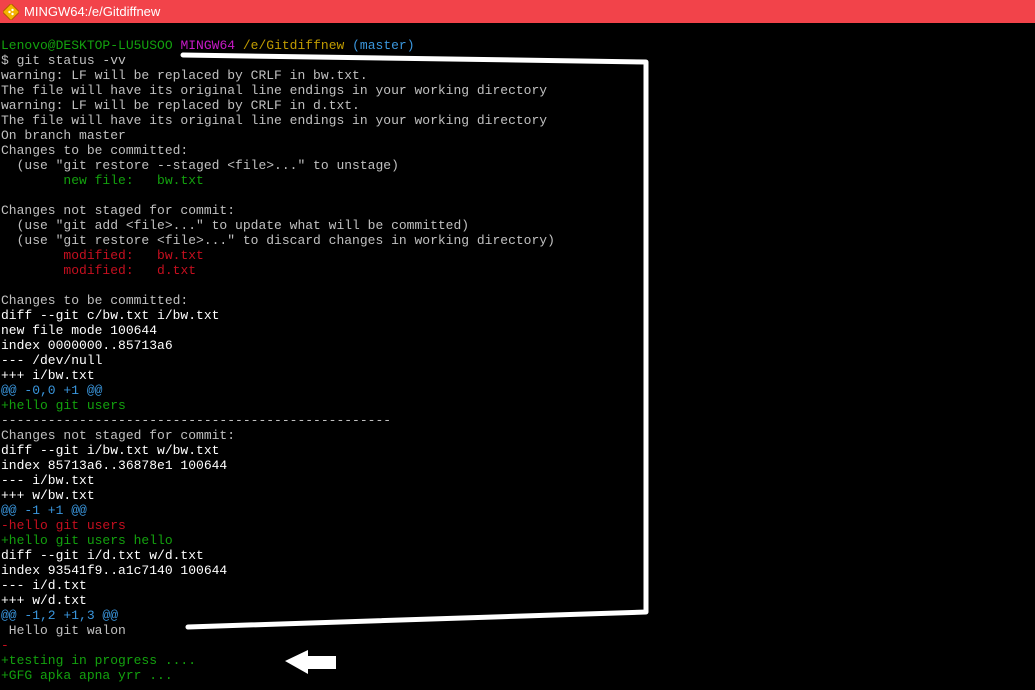 The height and width of the screenshot is (690, 1035). I want to click on terminal-text: Hello git walon, so click(63, 630).